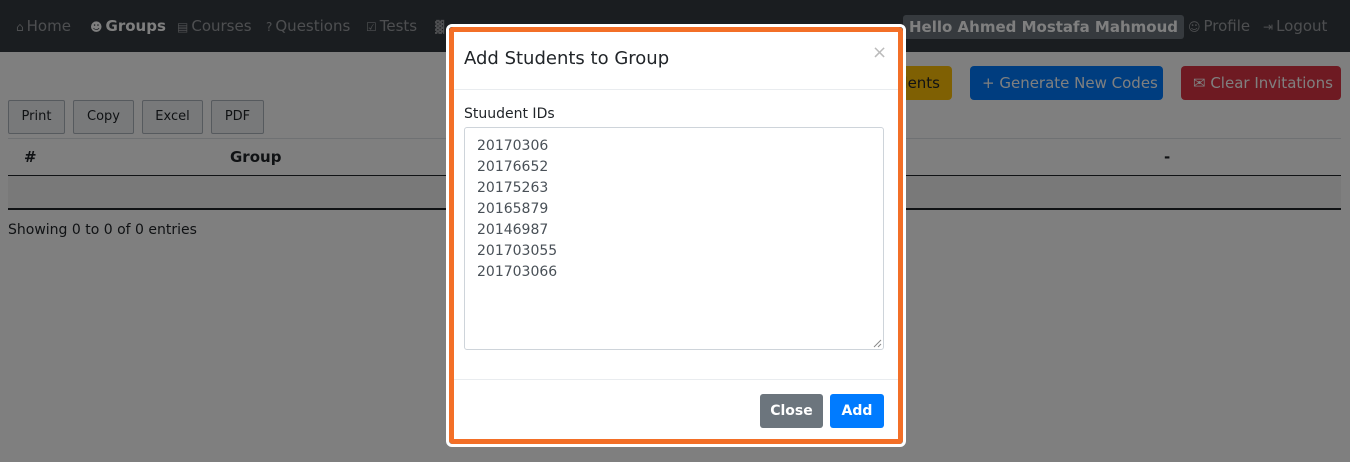 This screenshot has height=462, width=1350. What do you see at coordinates (676, 379) in the screenshot?
I see `modal-footer-divider` at bounding box center [676, 379].